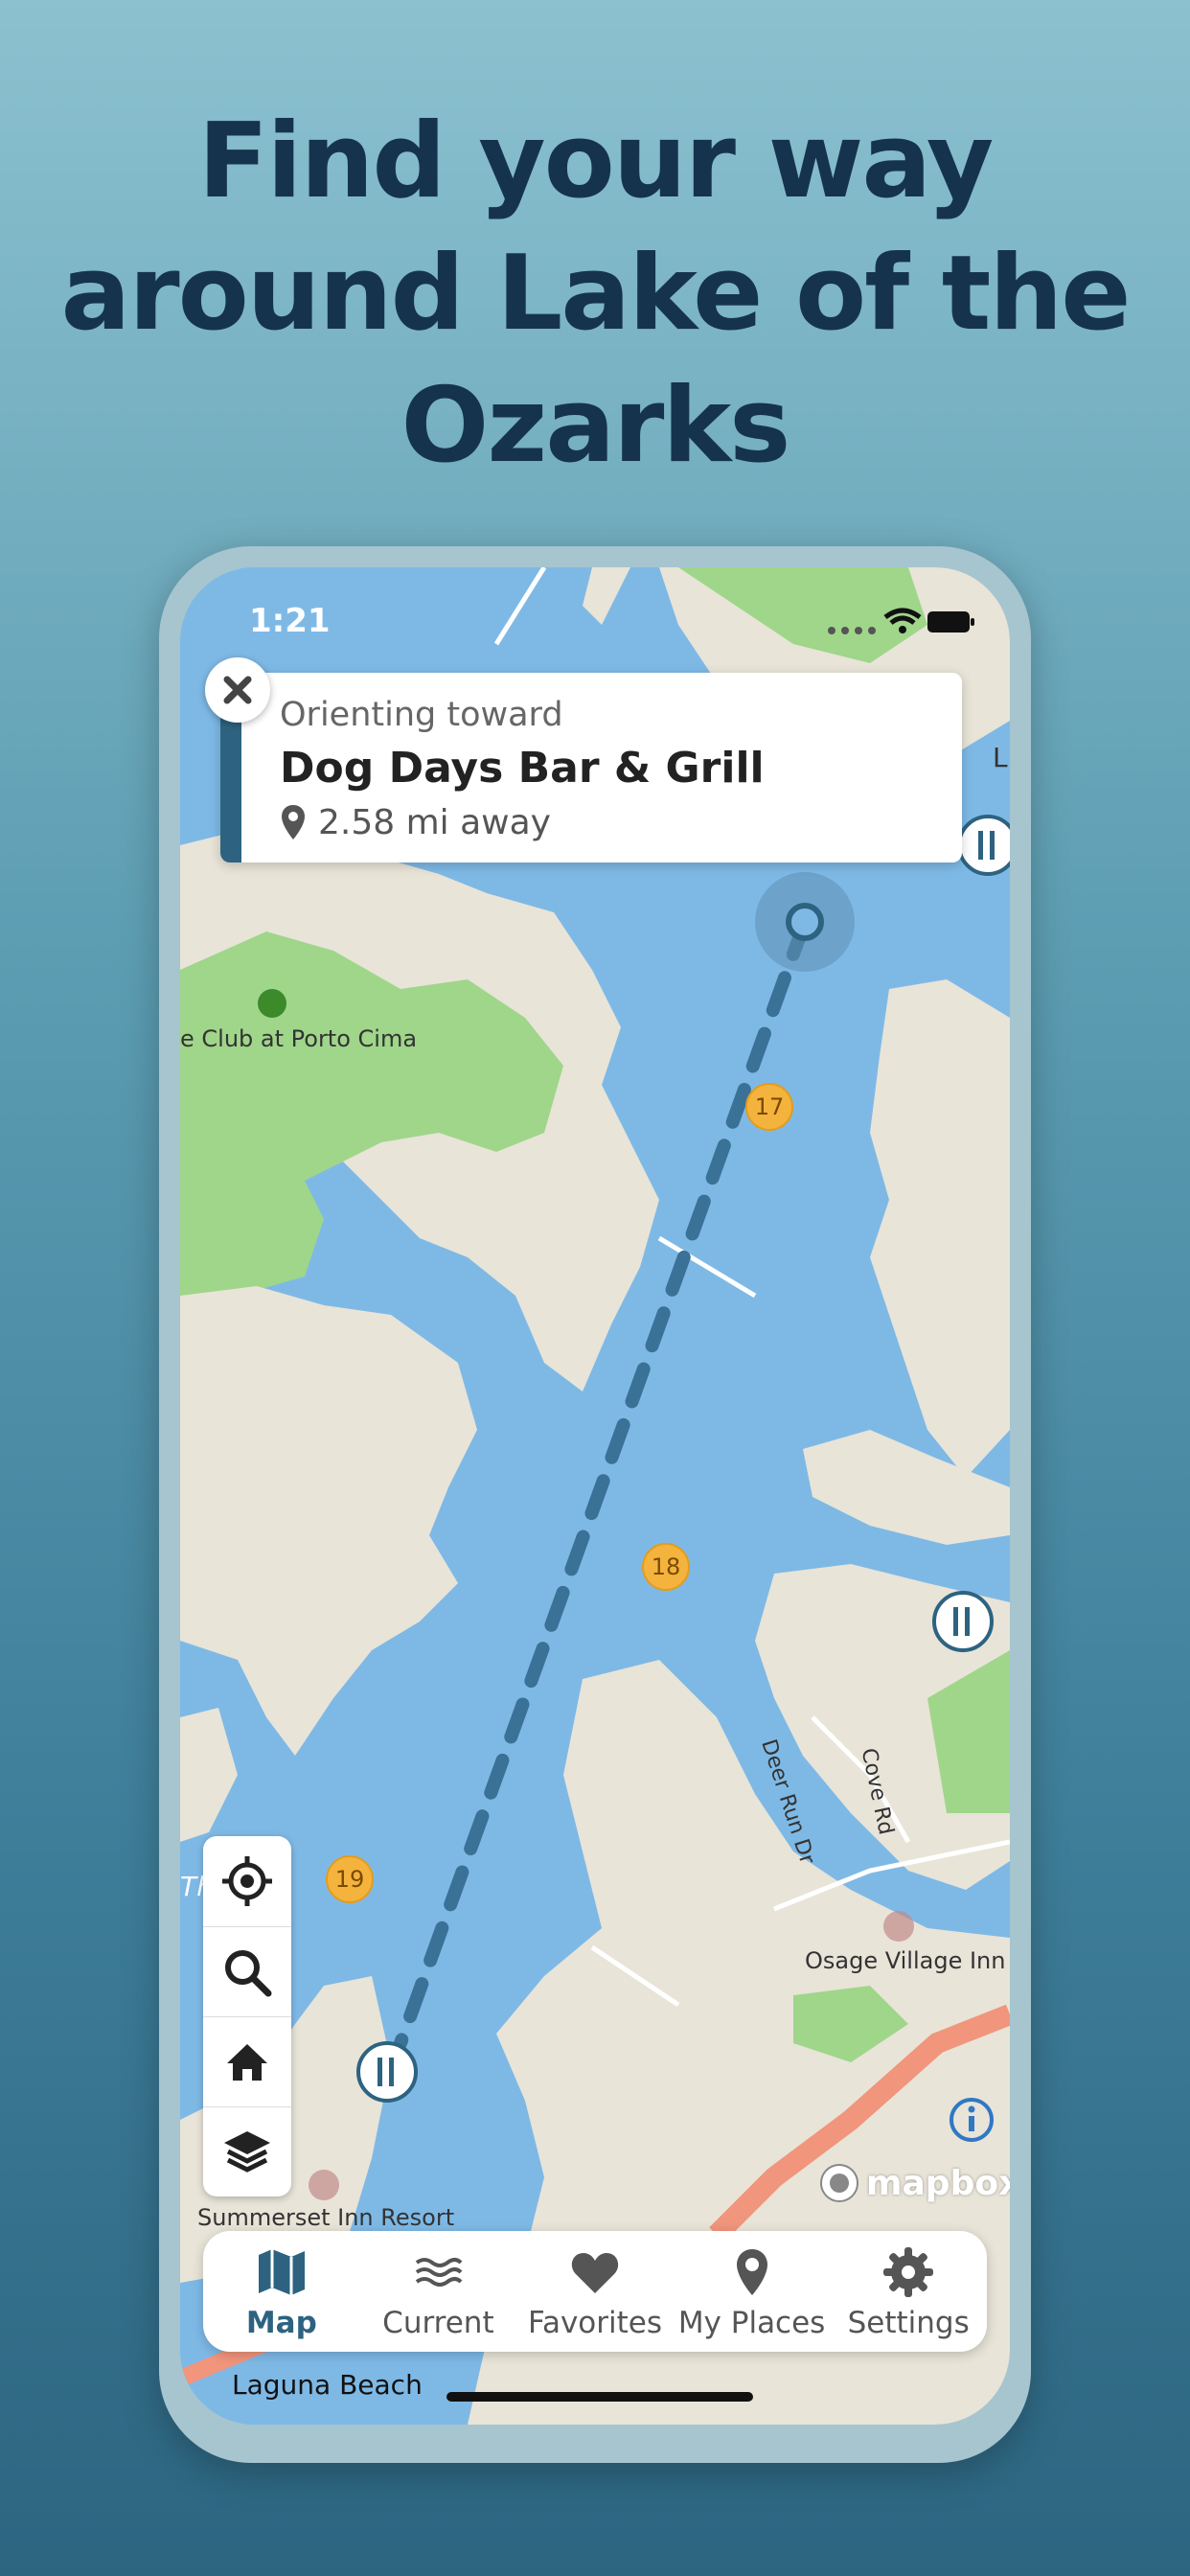 This screenshot has width=1190, height=2576. I want to click on map-tools, so click(247, 2016).